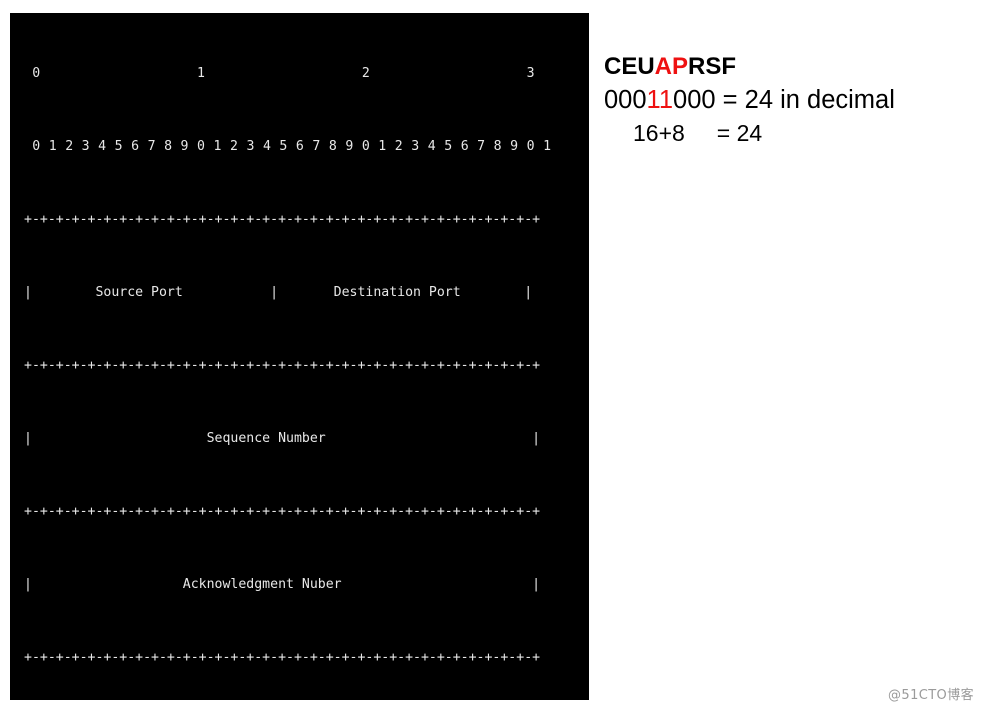 The image size is (988, 717). I want to click on sum-addends: 16+8, so click(659, 133).